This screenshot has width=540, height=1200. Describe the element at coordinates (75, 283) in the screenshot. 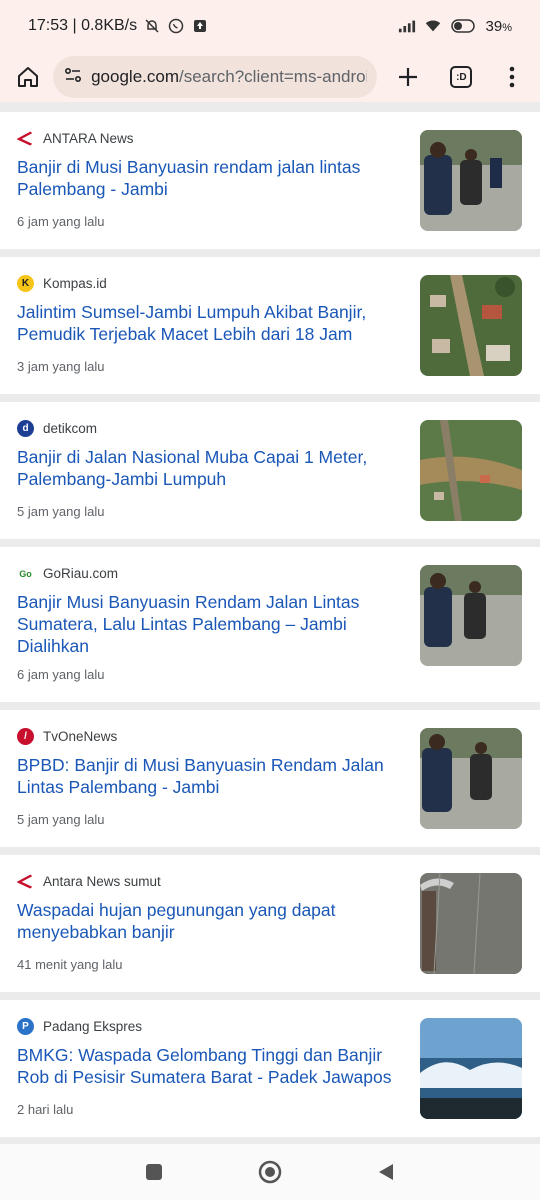

I see `news-source: Kompas.id` at that location.